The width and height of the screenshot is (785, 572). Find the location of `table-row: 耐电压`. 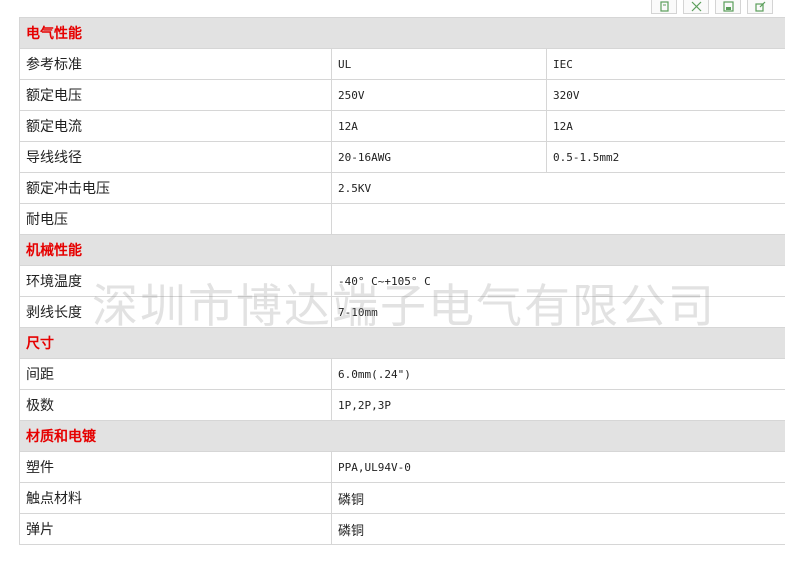

table-row: 耐电压 is located at coordinates (402, 219).